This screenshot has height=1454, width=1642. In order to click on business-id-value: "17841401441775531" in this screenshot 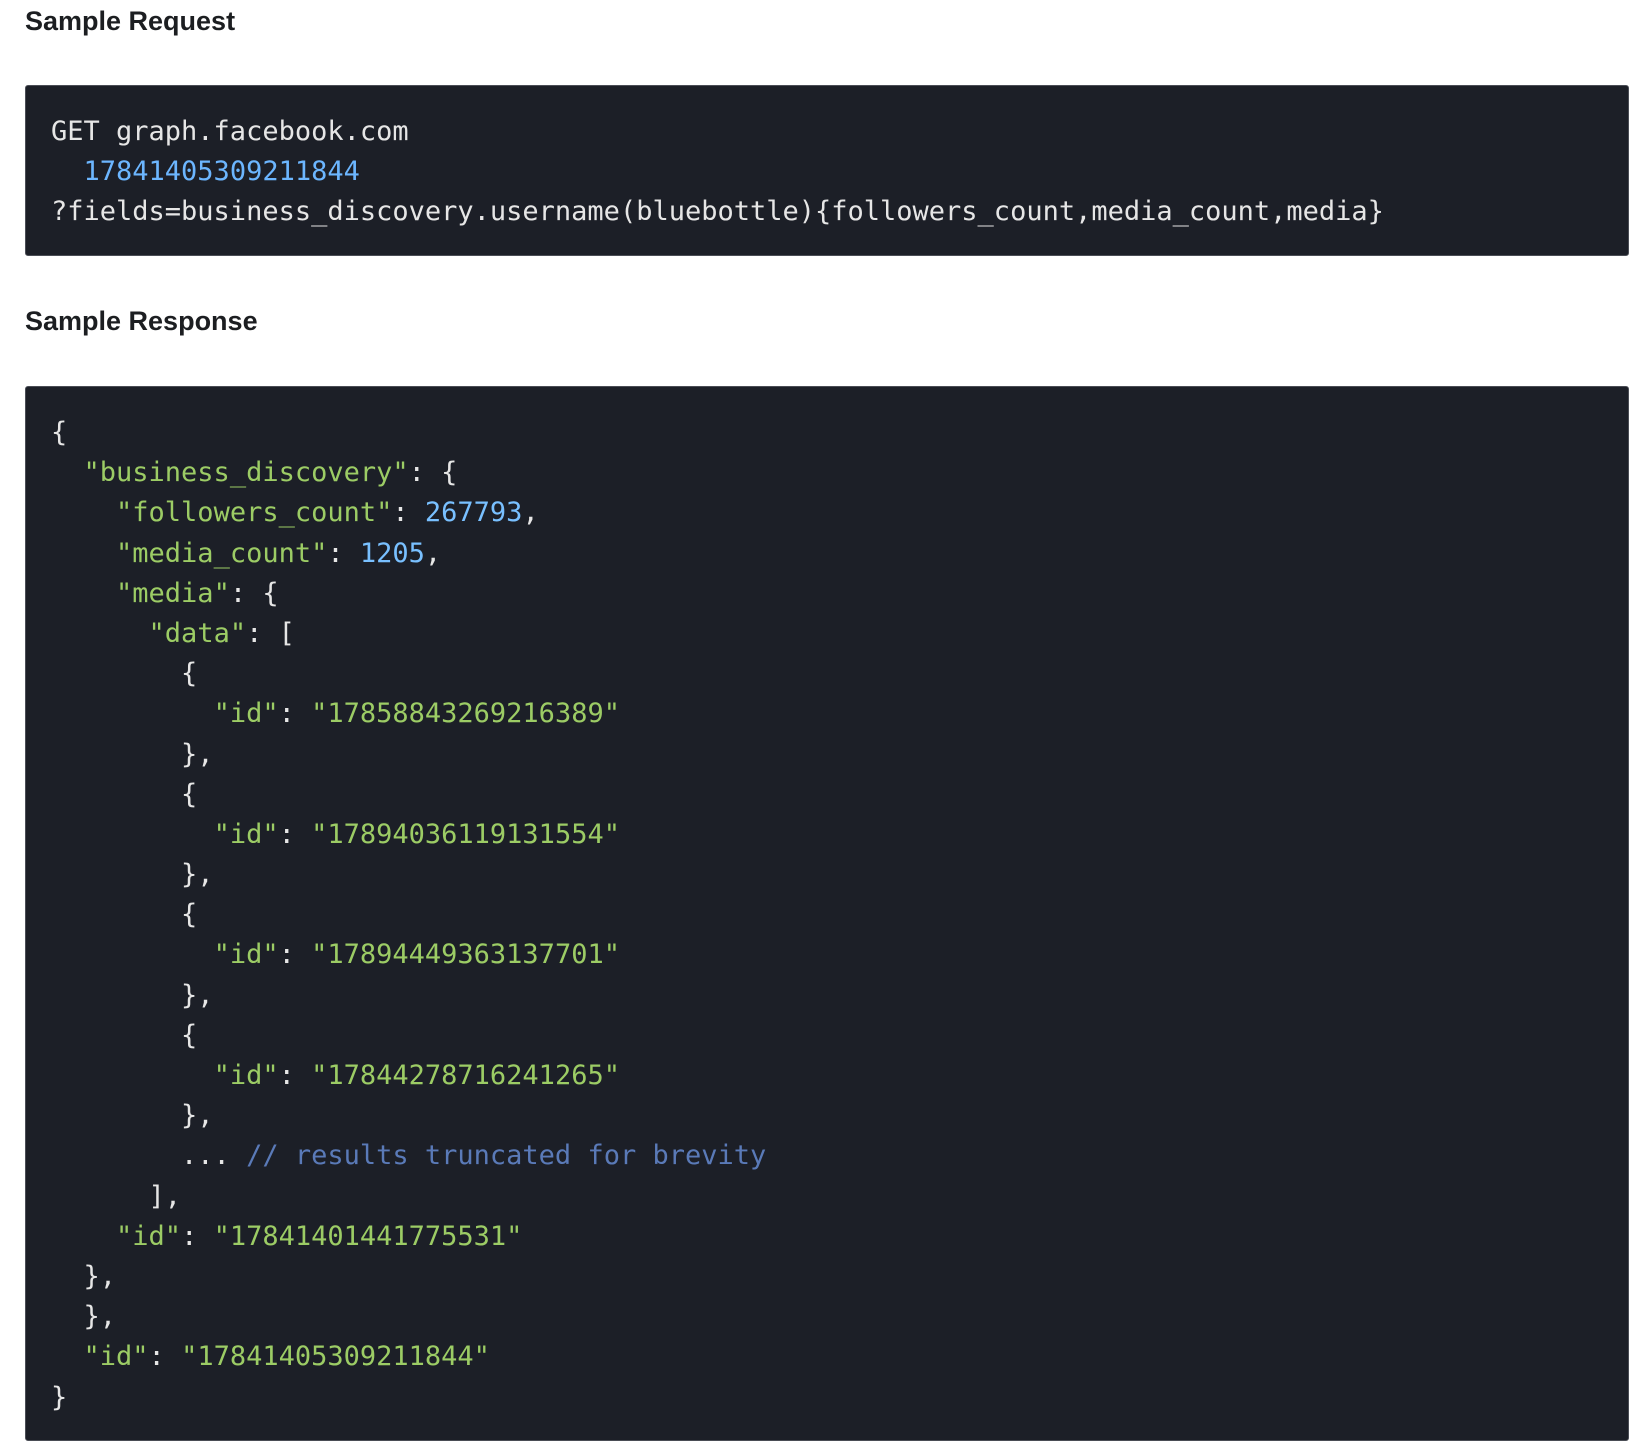, I will do `click(368, 1236)`.